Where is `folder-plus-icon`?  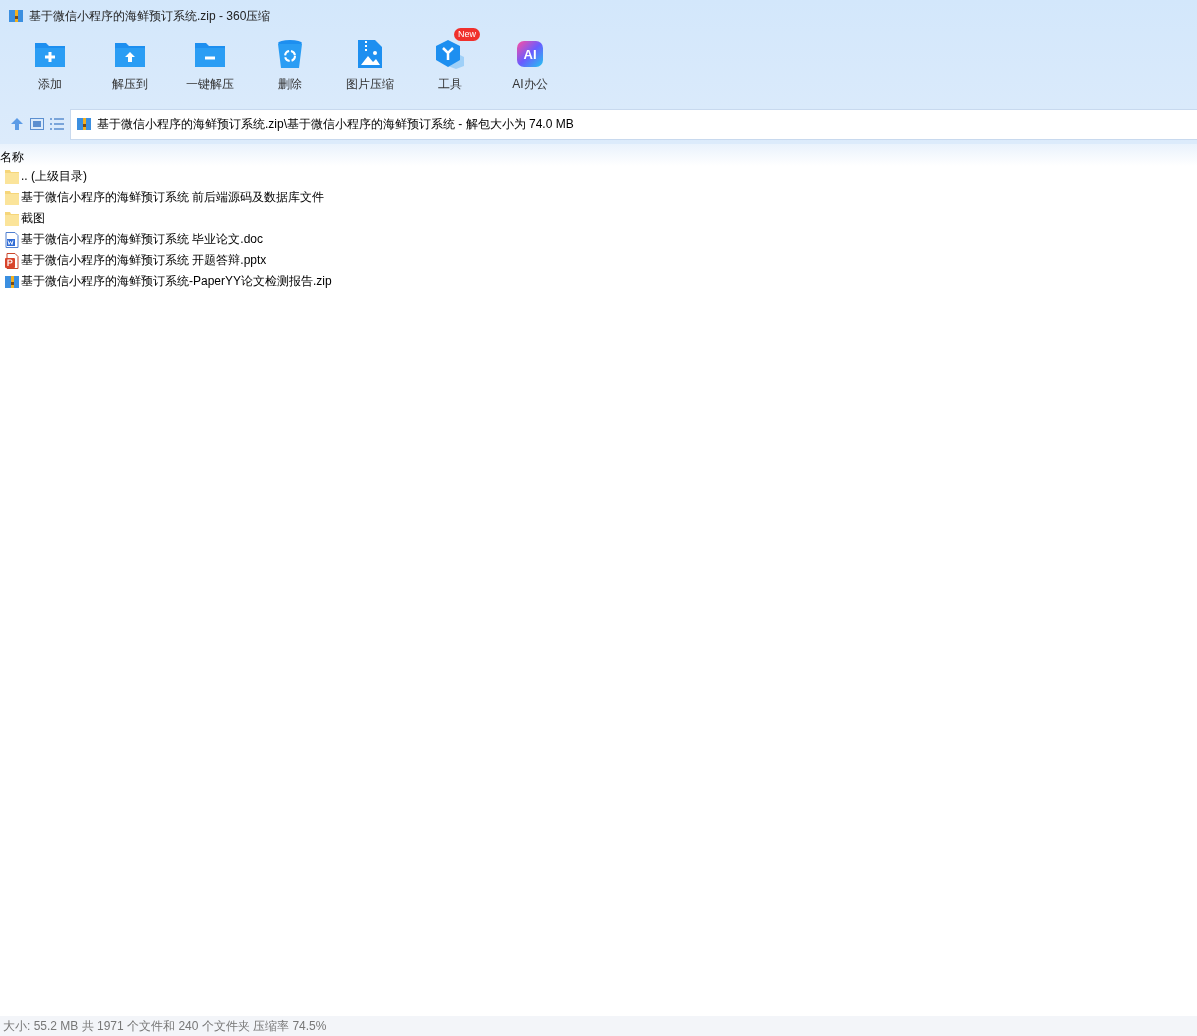
folder-plus-icon is located at coordinates (50, 54).